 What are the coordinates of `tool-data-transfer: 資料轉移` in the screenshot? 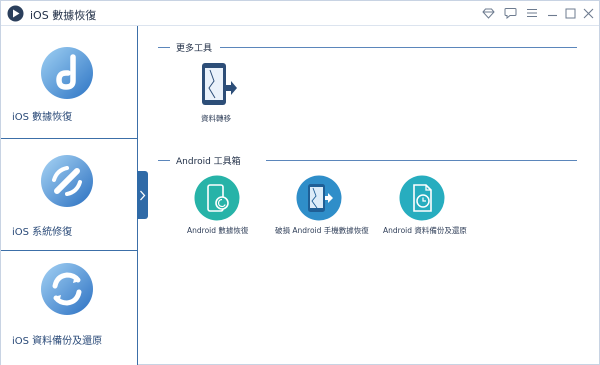 It's located at (216, 93).